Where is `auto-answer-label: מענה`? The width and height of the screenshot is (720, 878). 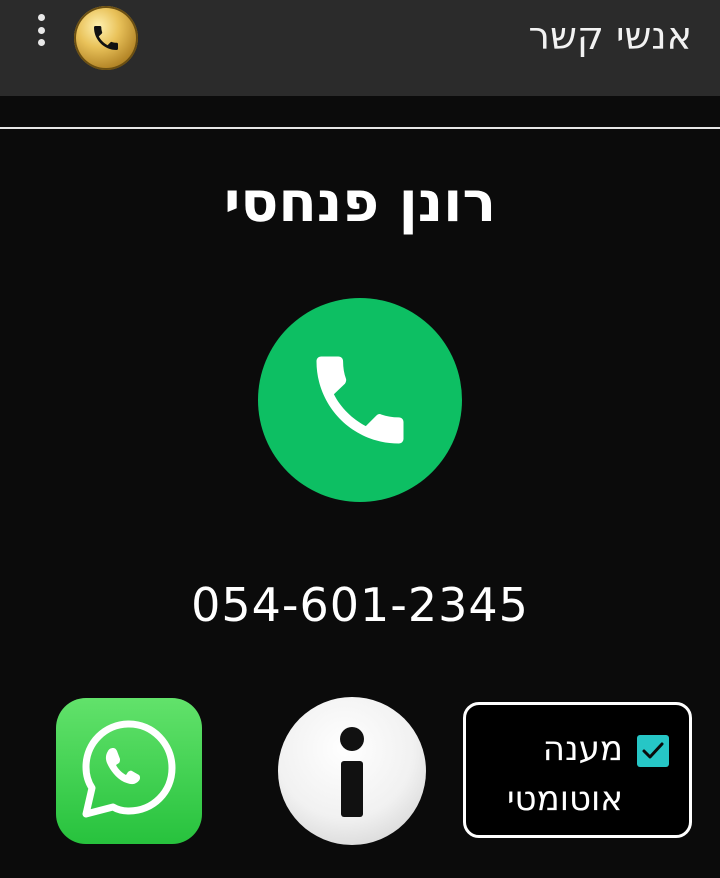 auto-answer-label: מענה is located at coordinates (582, 749).